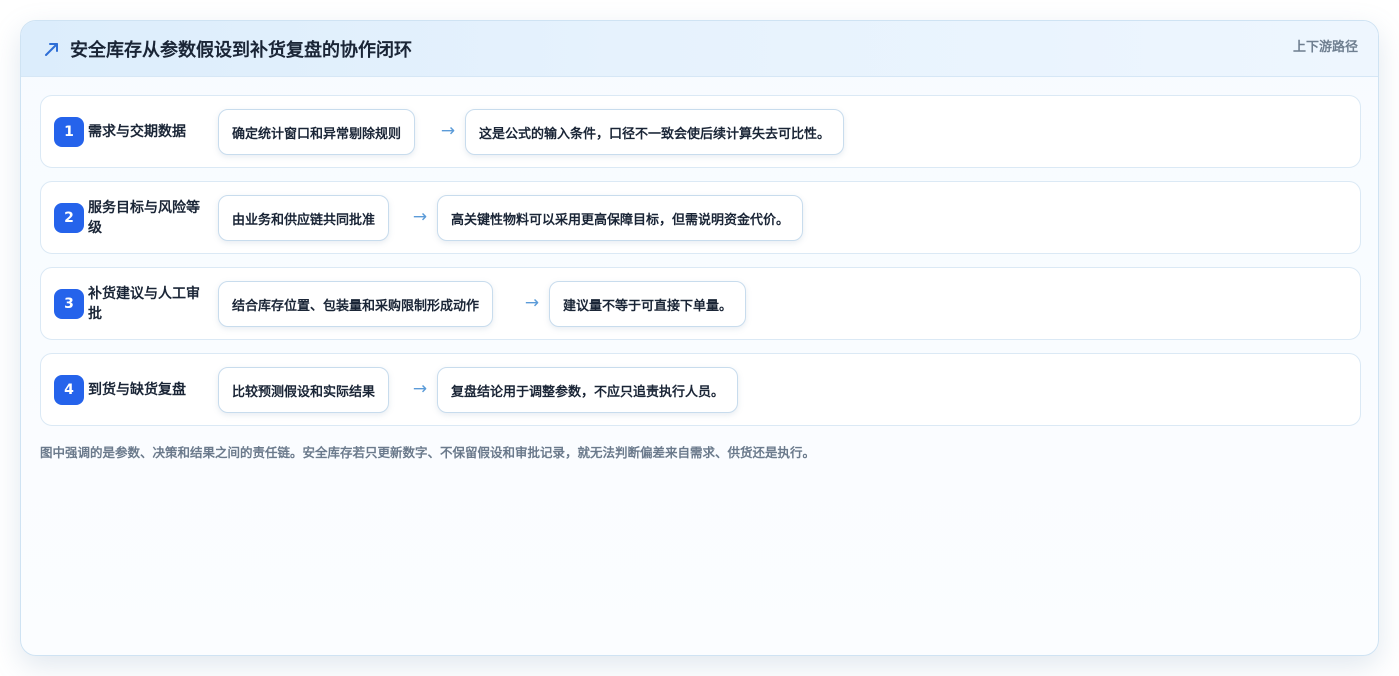  I want to click on step-number-badge: 4, so click(69, 390).